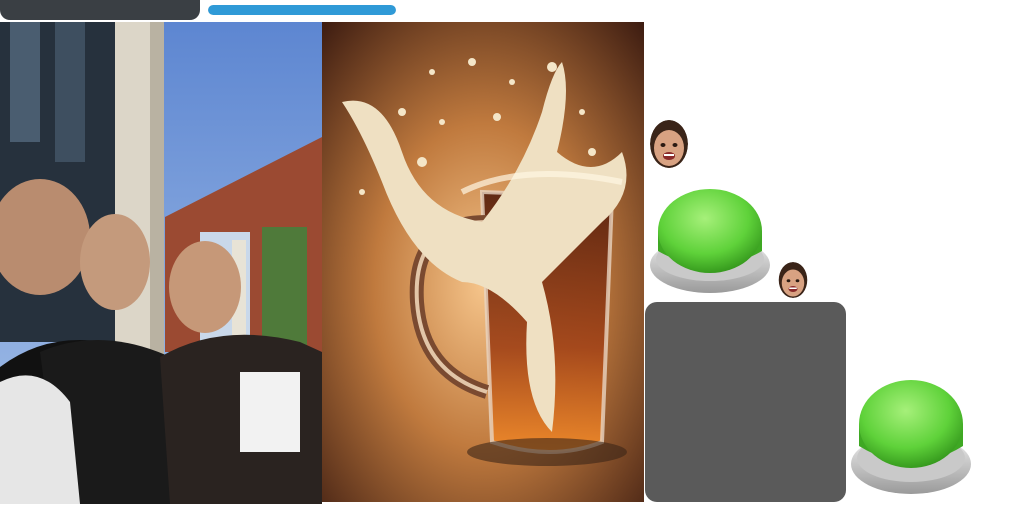 The width and height of the screenshot is (1024, 512). I want to click on progress-bar-fill, so click(302, 10).